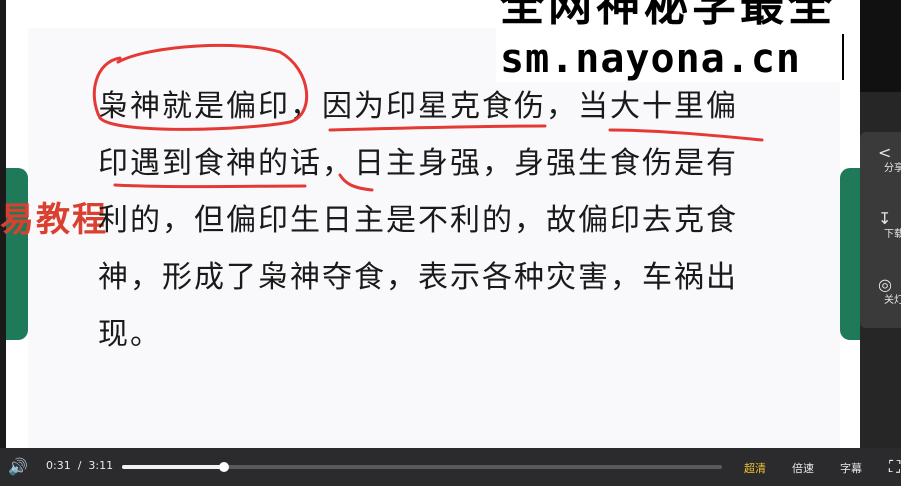 This screenshot has width=901, height=486. I want to click on watermark-logo: 易教程, so click(54, 220).